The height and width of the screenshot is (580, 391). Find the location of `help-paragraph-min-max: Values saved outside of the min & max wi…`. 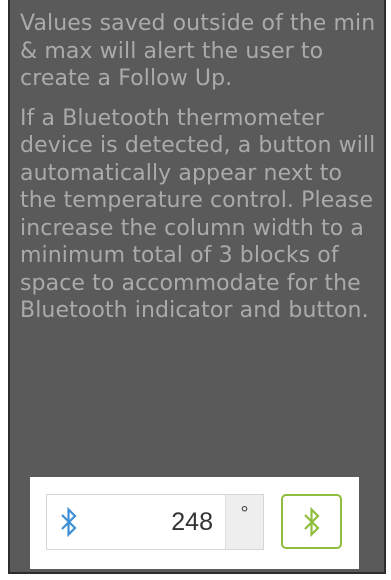

help-paragraph-min-max: Values saved outside of the min & max wi… is located at coordinates (198, 51).